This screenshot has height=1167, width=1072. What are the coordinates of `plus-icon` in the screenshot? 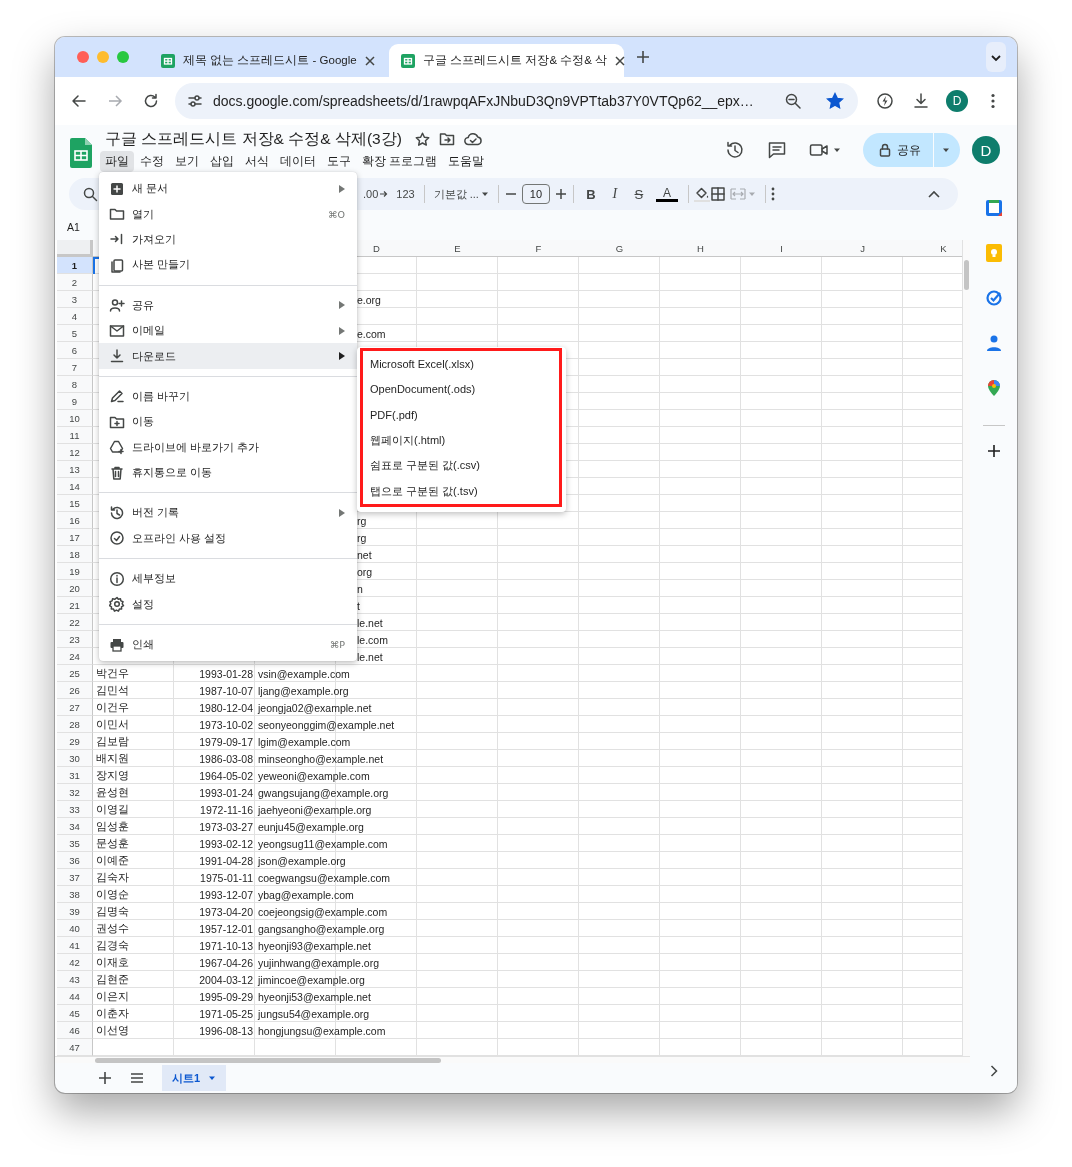 It's located at (560, 194).